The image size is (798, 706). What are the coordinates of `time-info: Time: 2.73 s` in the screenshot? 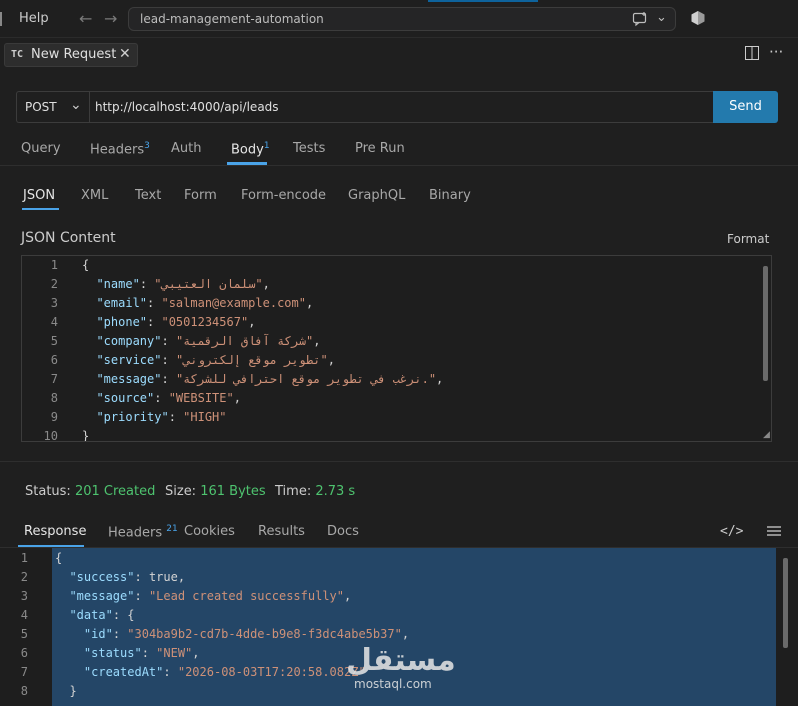 It's located at (315, 491).